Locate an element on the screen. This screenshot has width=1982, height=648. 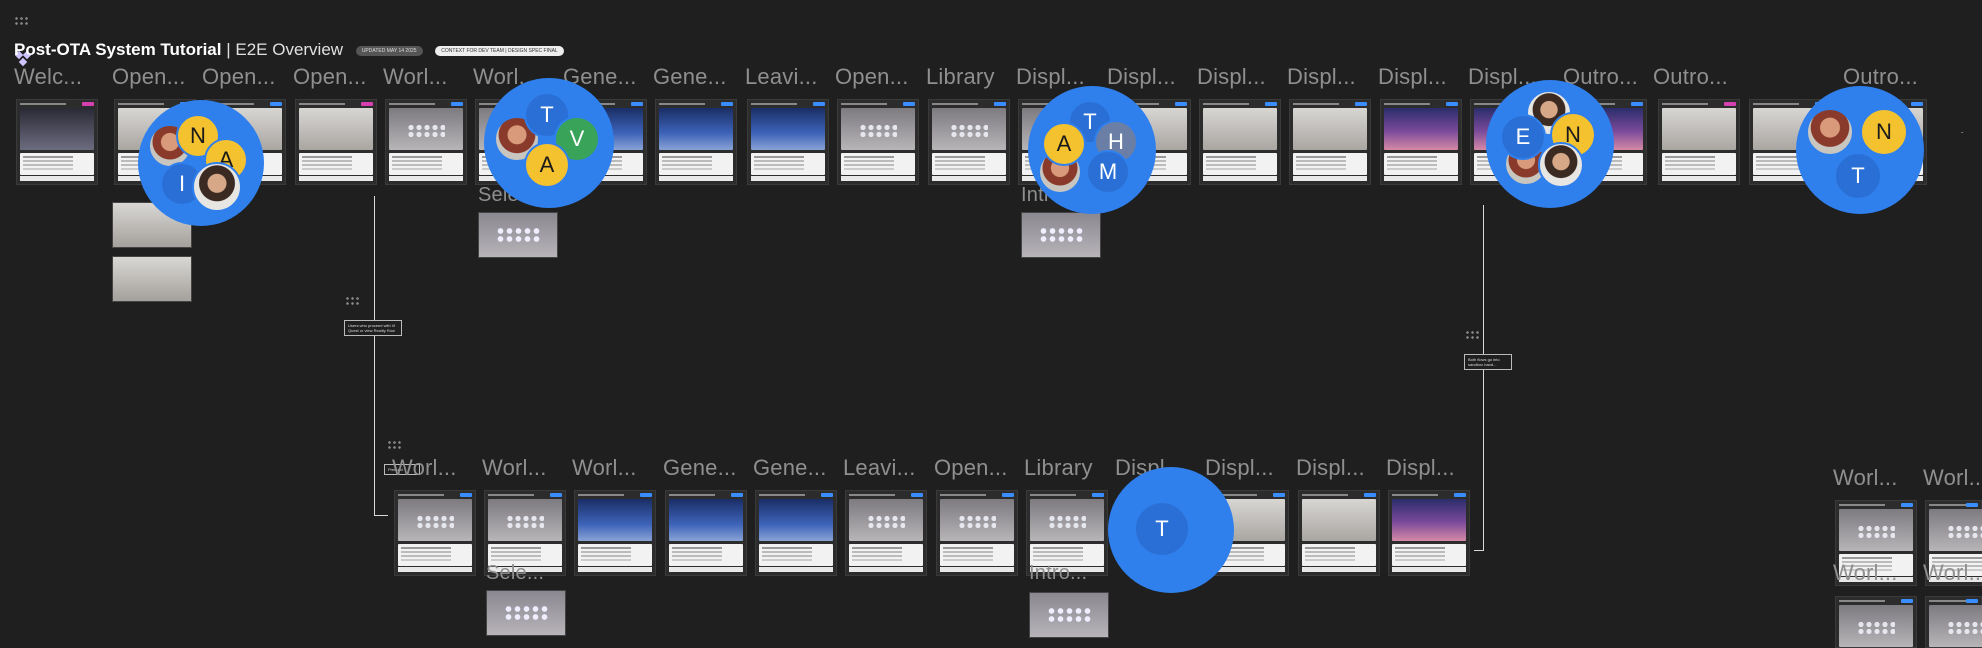
context-pill: CONTEXT FOR DEV TEAM | DESIGN SPEC FINAL is located at coordinates (499, 50).